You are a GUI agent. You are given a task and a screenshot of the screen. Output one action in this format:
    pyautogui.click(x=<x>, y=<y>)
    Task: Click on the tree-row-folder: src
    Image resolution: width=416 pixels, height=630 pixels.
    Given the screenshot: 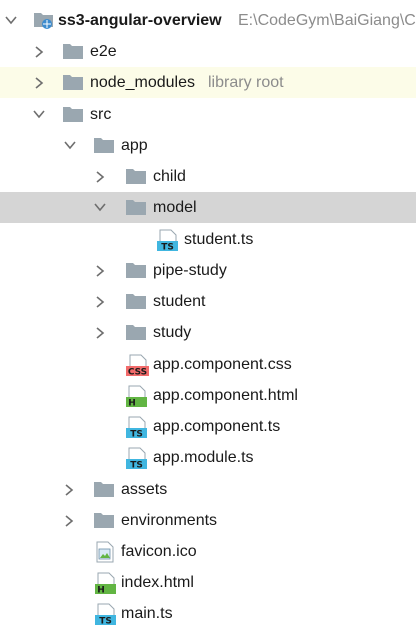 What is the action you would take?
    pyautogui.click(x=208, y=114)
    